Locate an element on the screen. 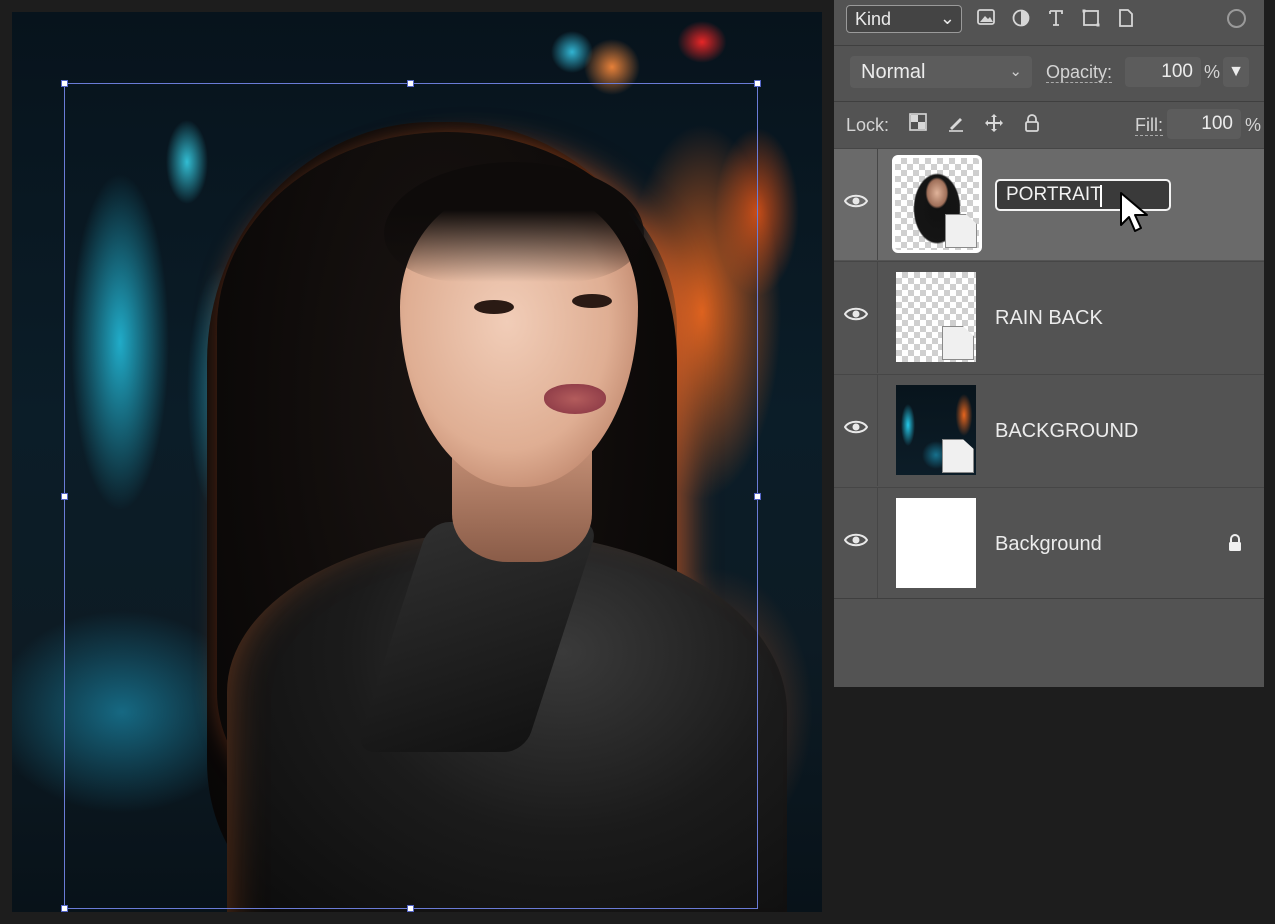 This screenshot has width=1275, height=924. blend-opacity-row: Normal ⌄ Opacity: 100 % ▼ is located at coordinates (1049, 73).